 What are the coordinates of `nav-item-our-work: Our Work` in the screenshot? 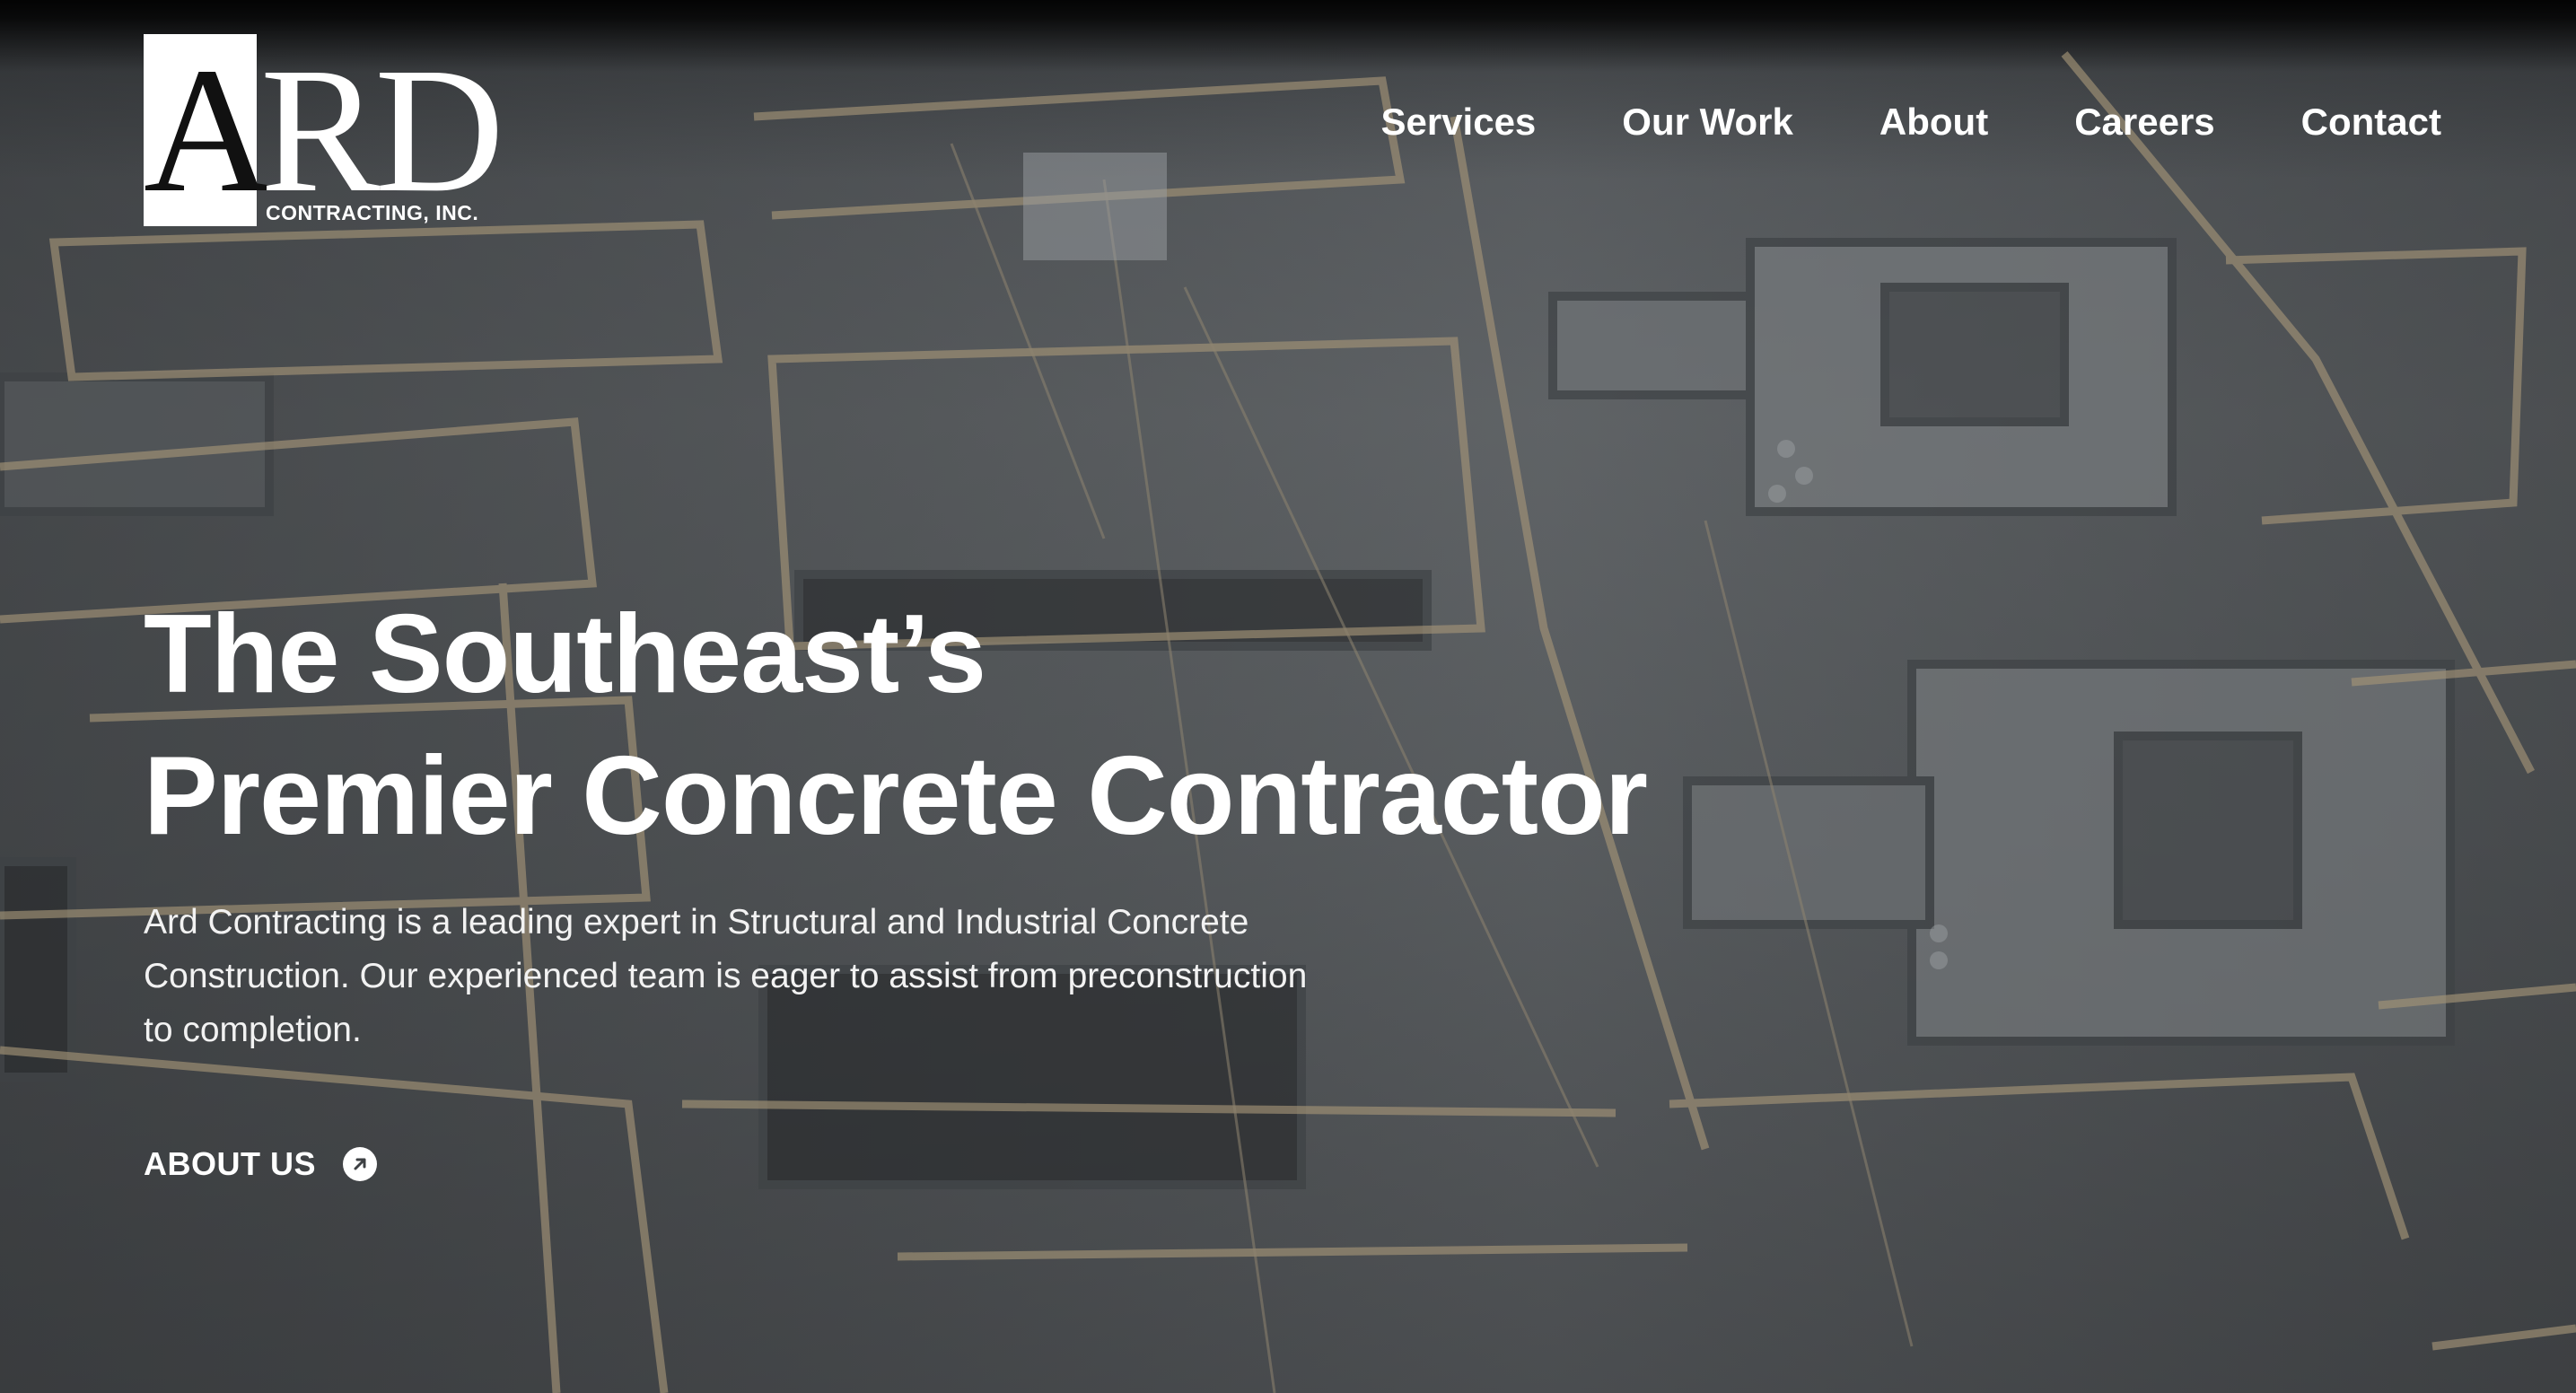 It's located at (1707, 123).